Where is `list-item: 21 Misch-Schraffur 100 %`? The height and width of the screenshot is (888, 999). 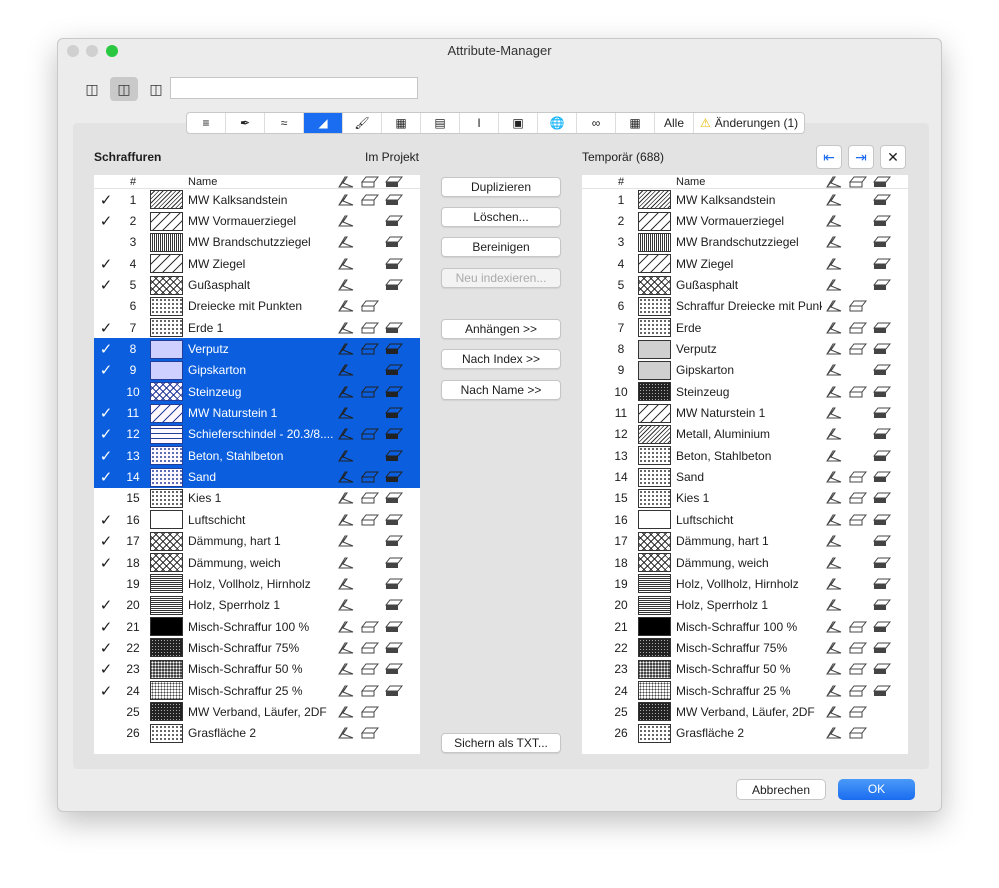 list-item: 21 Misch-Schraffur 100 % is located at coordinates (745, 626).